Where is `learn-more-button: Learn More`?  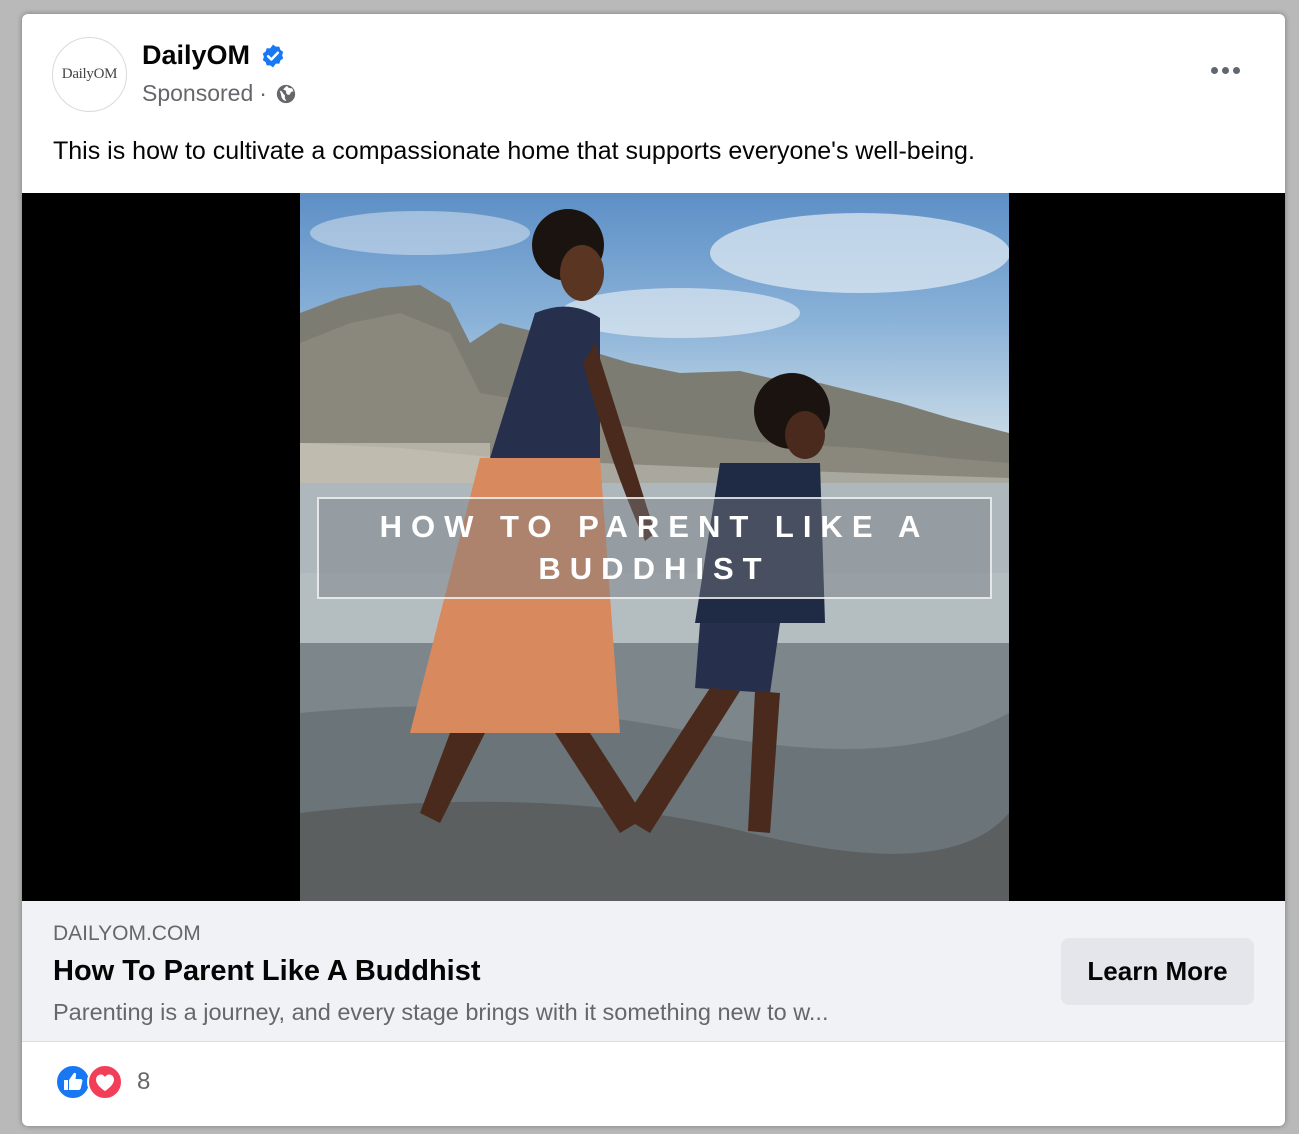
learn-more-button: Learn More is located at coordinates (1157, 971).